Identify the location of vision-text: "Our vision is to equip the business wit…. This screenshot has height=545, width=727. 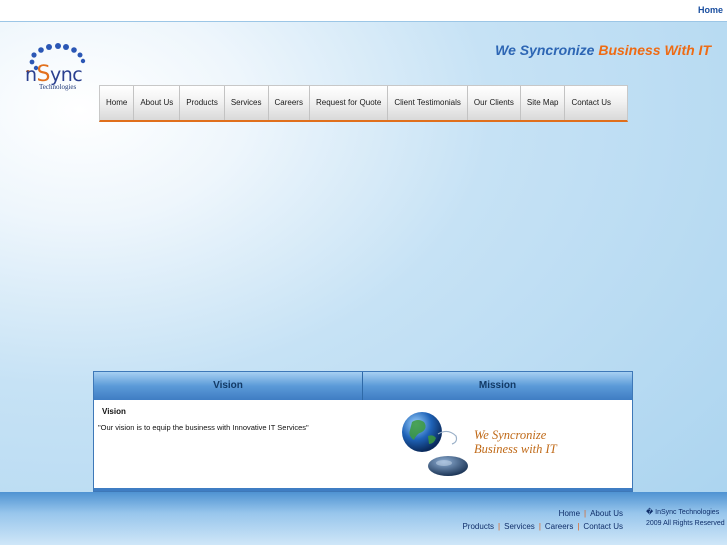
(203, 427).